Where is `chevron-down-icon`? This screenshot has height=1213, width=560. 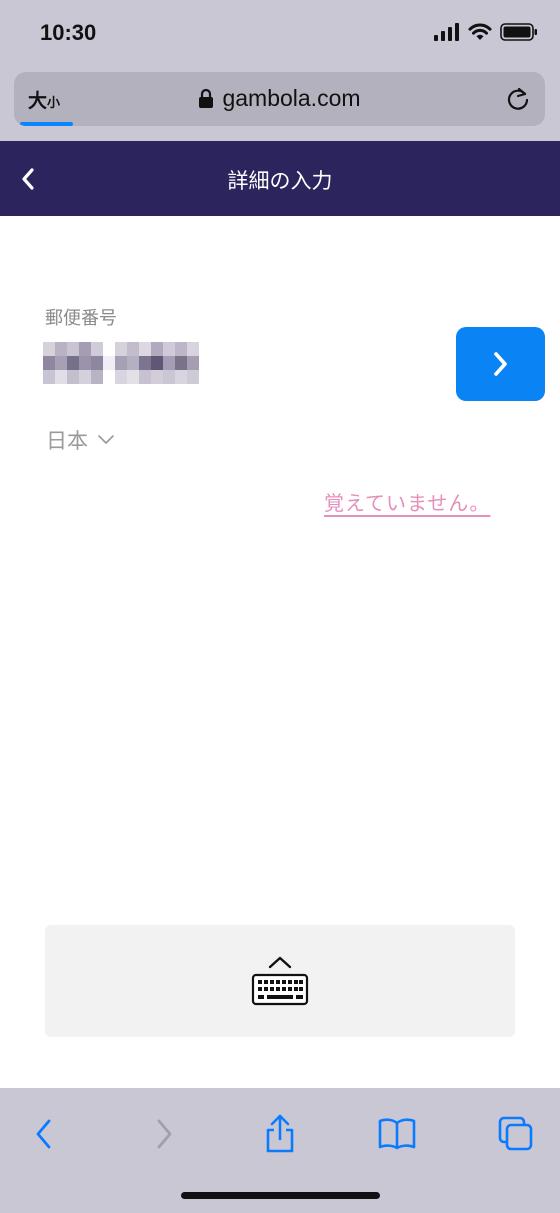 chevron-down-icon is located at coordinates (106, 439).